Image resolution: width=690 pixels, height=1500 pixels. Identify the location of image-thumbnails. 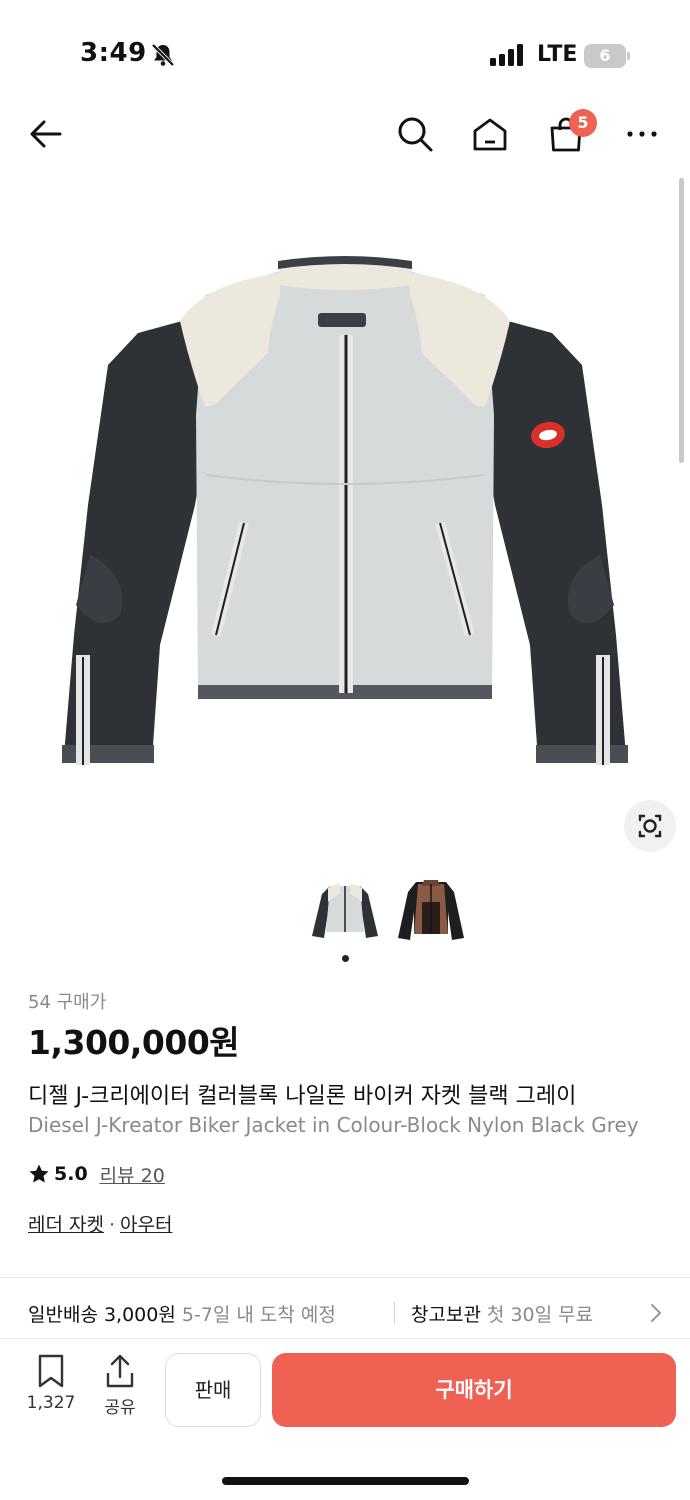
(345, 910).